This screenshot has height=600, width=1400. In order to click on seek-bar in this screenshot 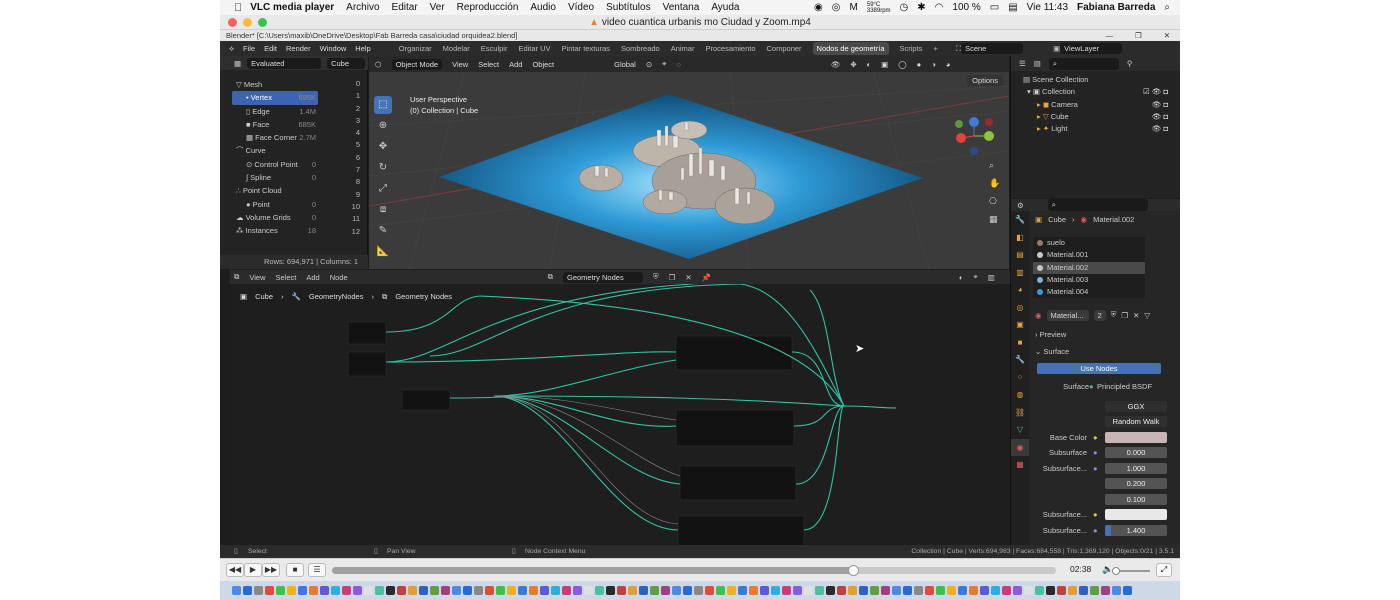, I will do `click(694, 570)`.